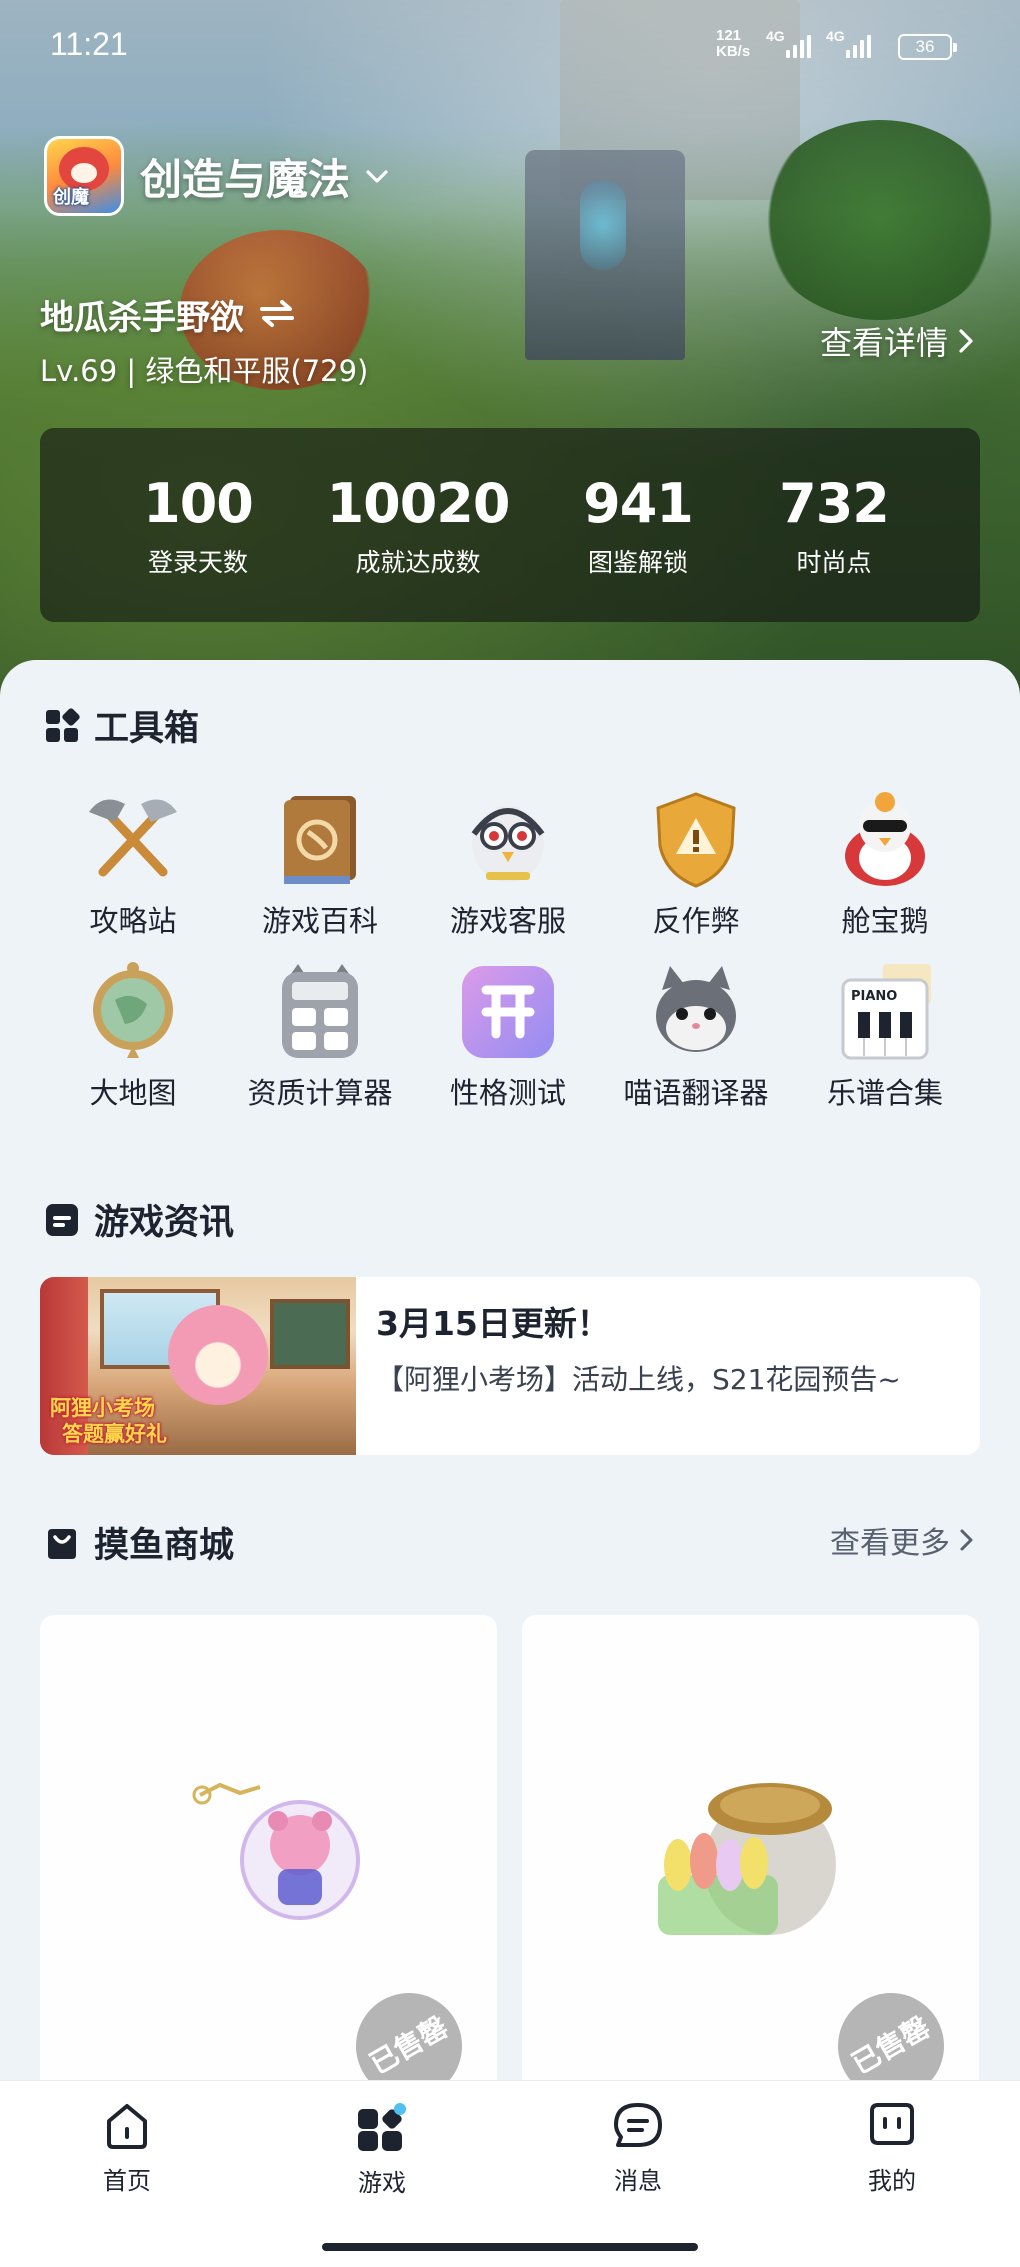  I want to click on status-time: 11:21, so click(89, 44).